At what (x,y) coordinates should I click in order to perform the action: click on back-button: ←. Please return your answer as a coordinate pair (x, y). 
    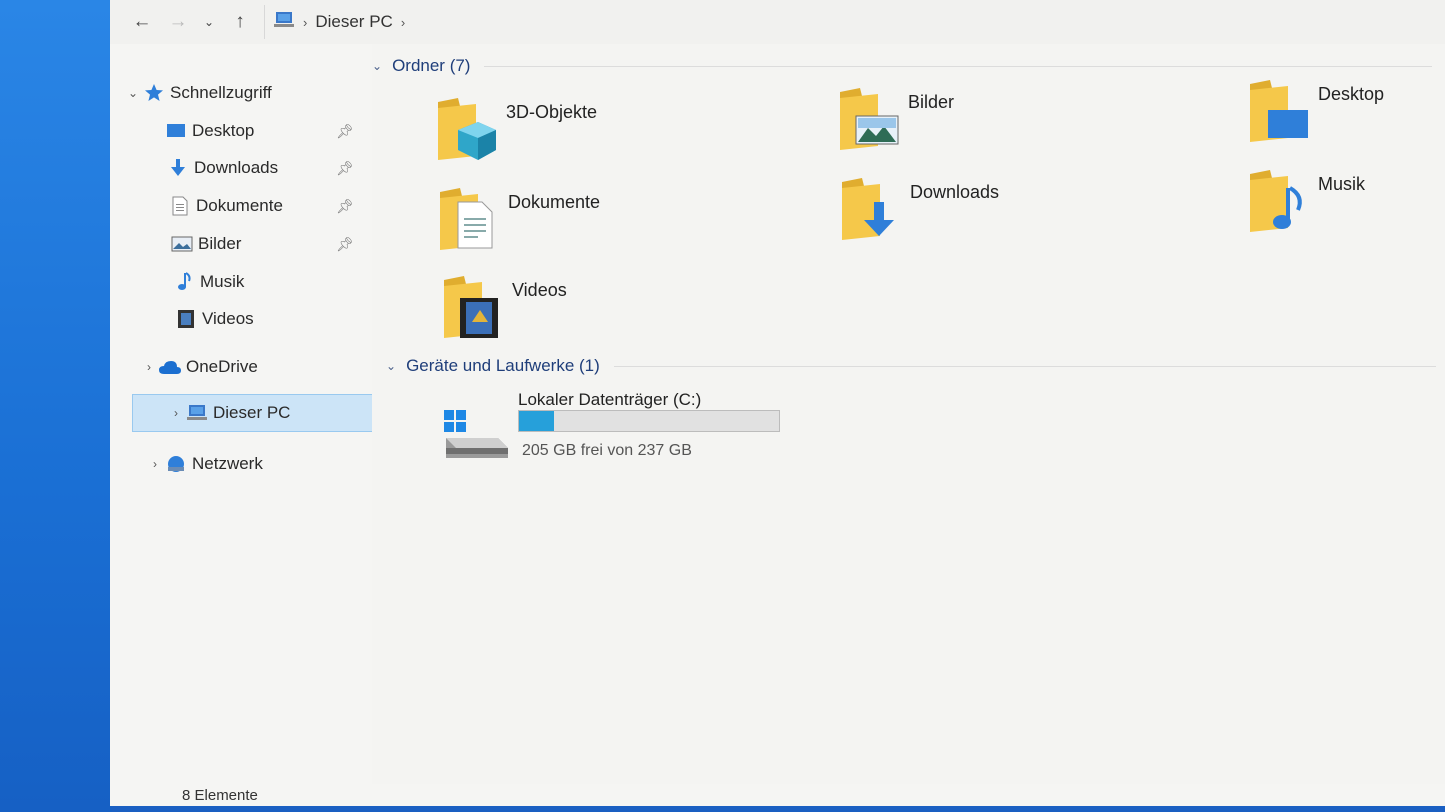
    Looking at the image, I should click on (142, 22).